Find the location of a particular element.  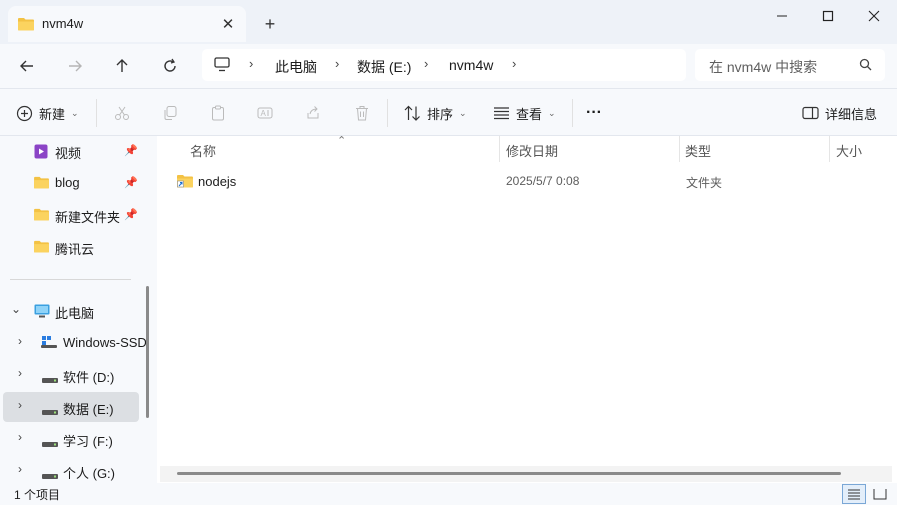

sidebar-item-windows-ssd: › Windows-SSD is located at coordinates (75, 343).